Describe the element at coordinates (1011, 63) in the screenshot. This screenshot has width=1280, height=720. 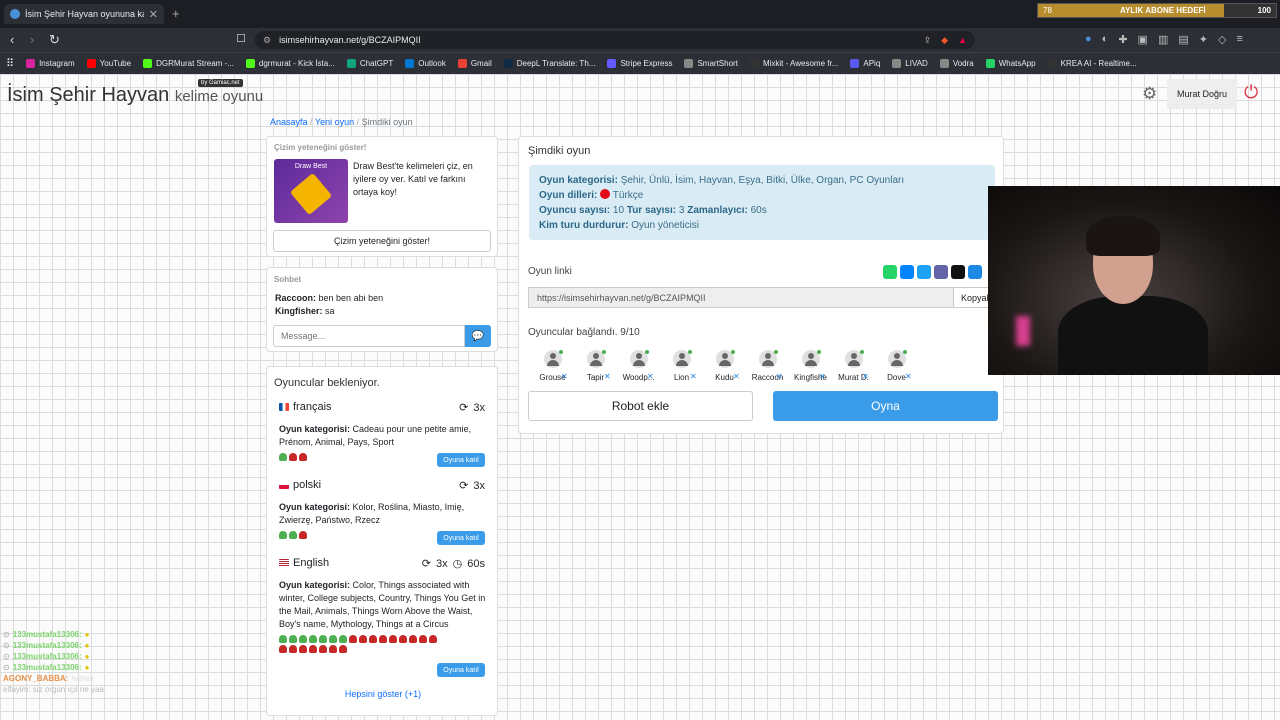
I see `bookmark-item: WhatsApp` at that location.